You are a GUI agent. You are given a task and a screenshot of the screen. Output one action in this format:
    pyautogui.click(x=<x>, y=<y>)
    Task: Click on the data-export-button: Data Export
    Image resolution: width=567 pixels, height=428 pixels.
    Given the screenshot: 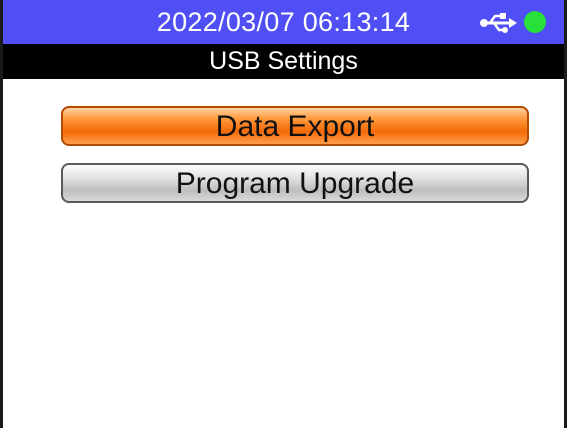 What is the action you would take?
    pyautogui.click(x=295, y=126)
    